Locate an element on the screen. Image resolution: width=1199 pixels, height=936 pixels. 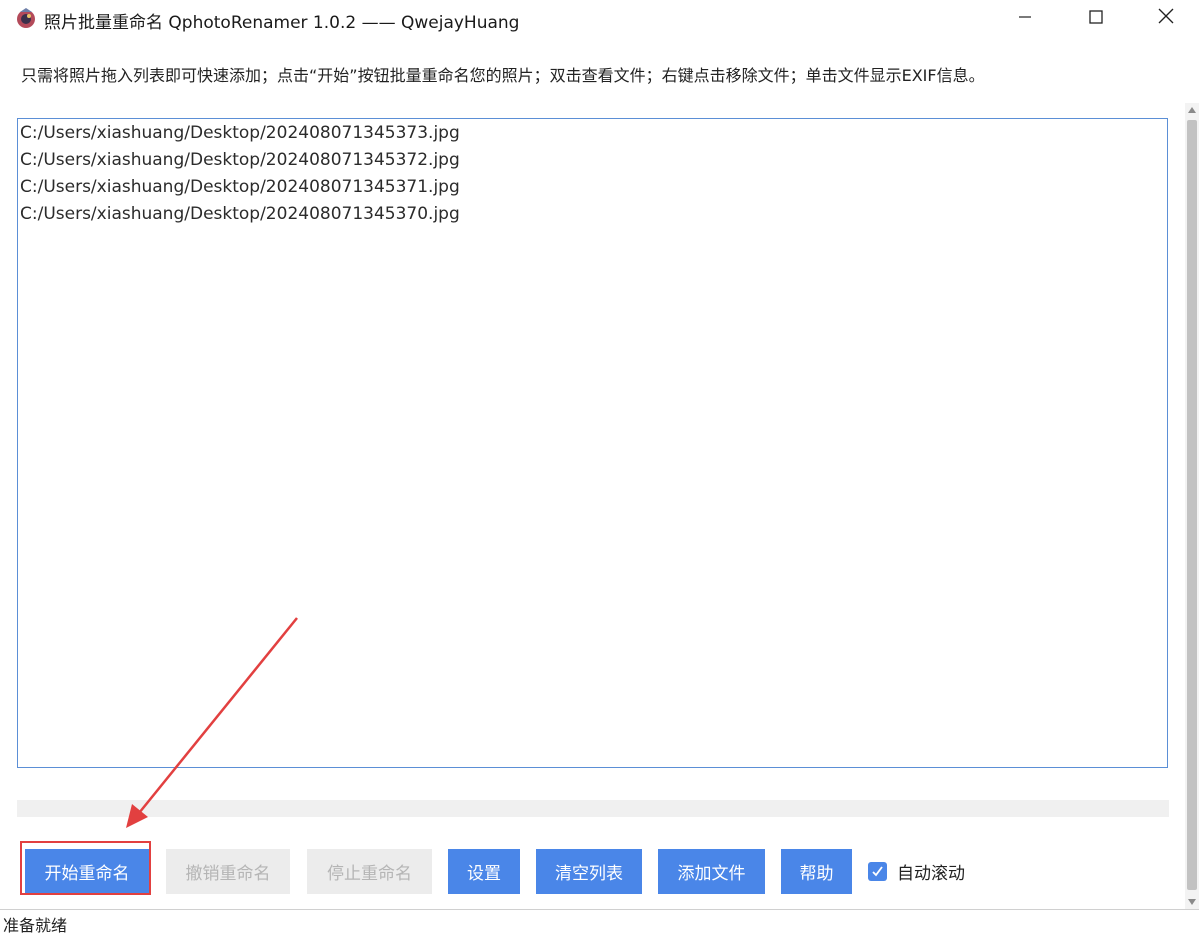
close-icon is located at coordinates (1166, 18).